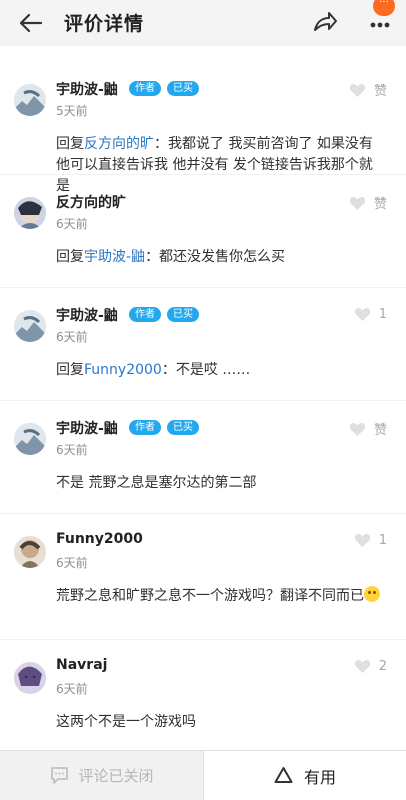  Describe the element at coordinates (283, 775) in the screenshot. I see `triangle-icon` at that location.